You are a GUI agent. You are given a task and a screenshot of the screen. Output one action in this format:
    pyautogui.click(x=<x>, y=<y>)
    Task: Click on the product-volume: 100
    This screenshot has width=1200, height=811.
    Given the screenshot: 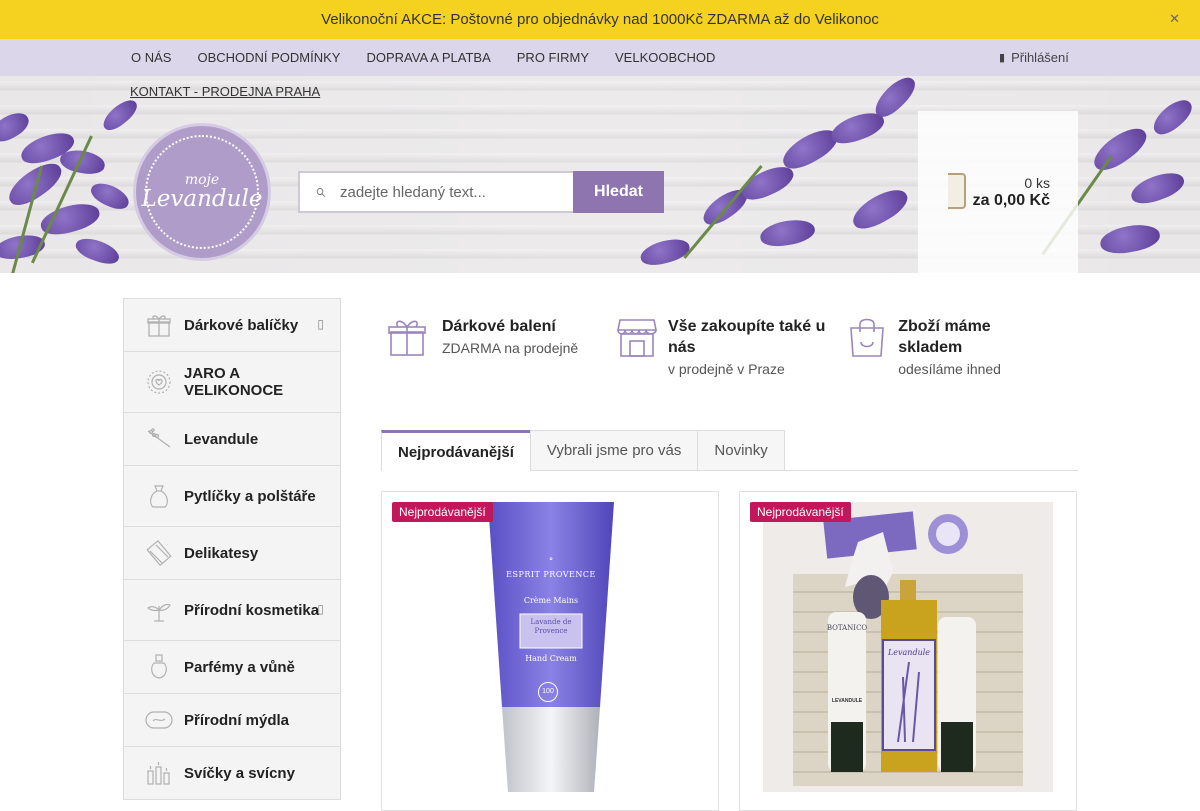 What is the action you would take?
    pyautogui.click(x=548, y=692)
    